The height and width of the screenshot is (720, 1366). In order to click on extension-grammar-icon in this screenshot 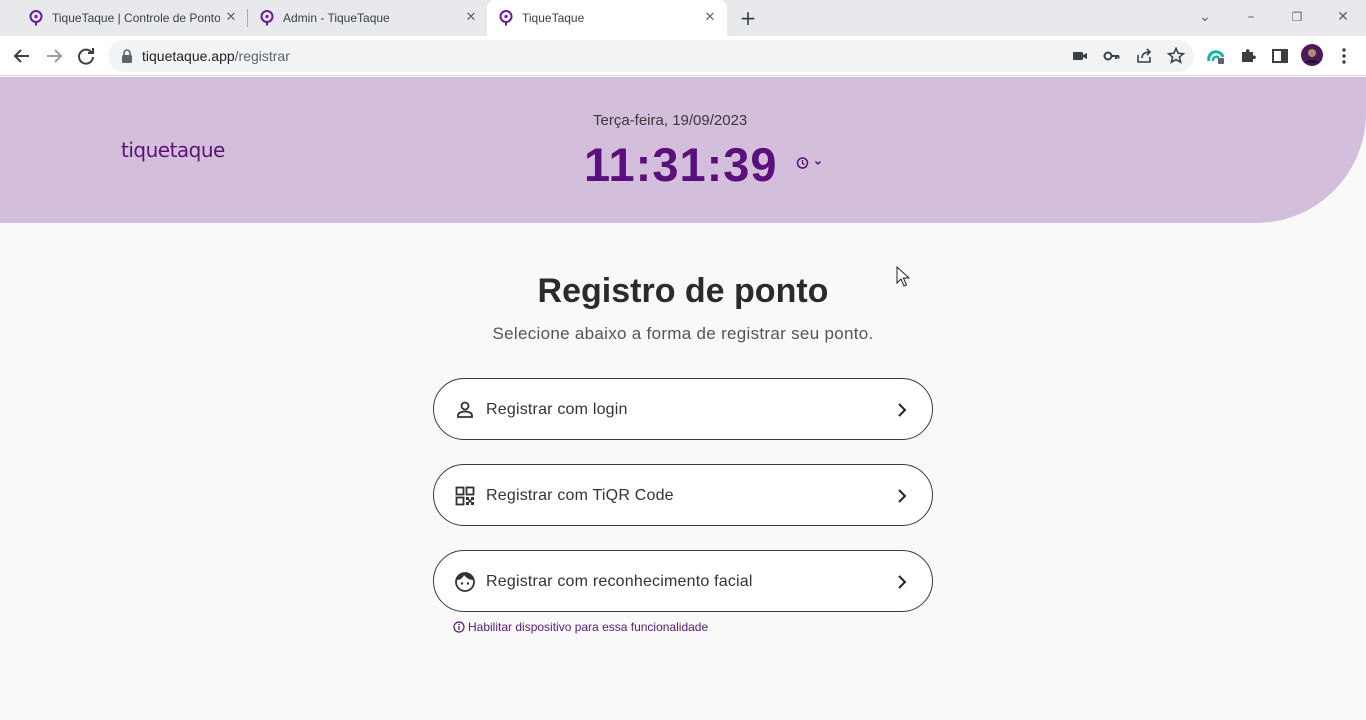, I will do `click(1216, 56)`.